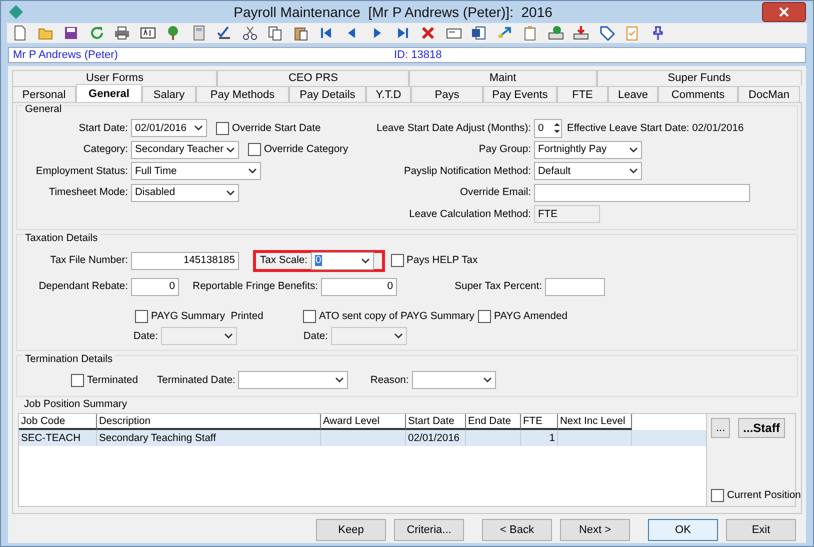  What do you see at coordinates (255, 286) in the screenshot?
I see `field-label: Reportable Fringe Benefits:` at bounding box center [255, 286].